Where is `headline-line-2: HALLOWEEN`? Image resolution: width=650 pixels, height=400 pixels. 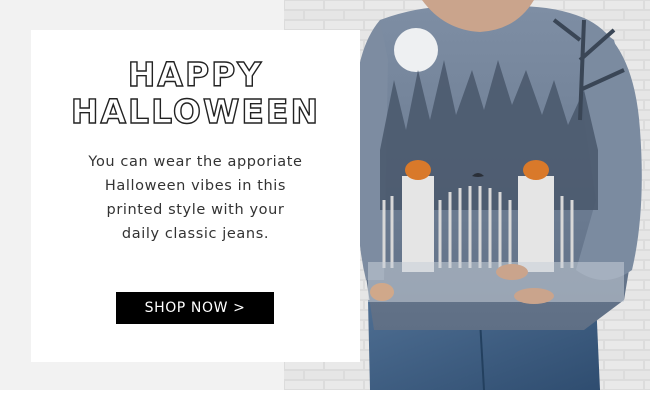
headline-line-2: HALLOWEEN is located at coordinates (195, 111).